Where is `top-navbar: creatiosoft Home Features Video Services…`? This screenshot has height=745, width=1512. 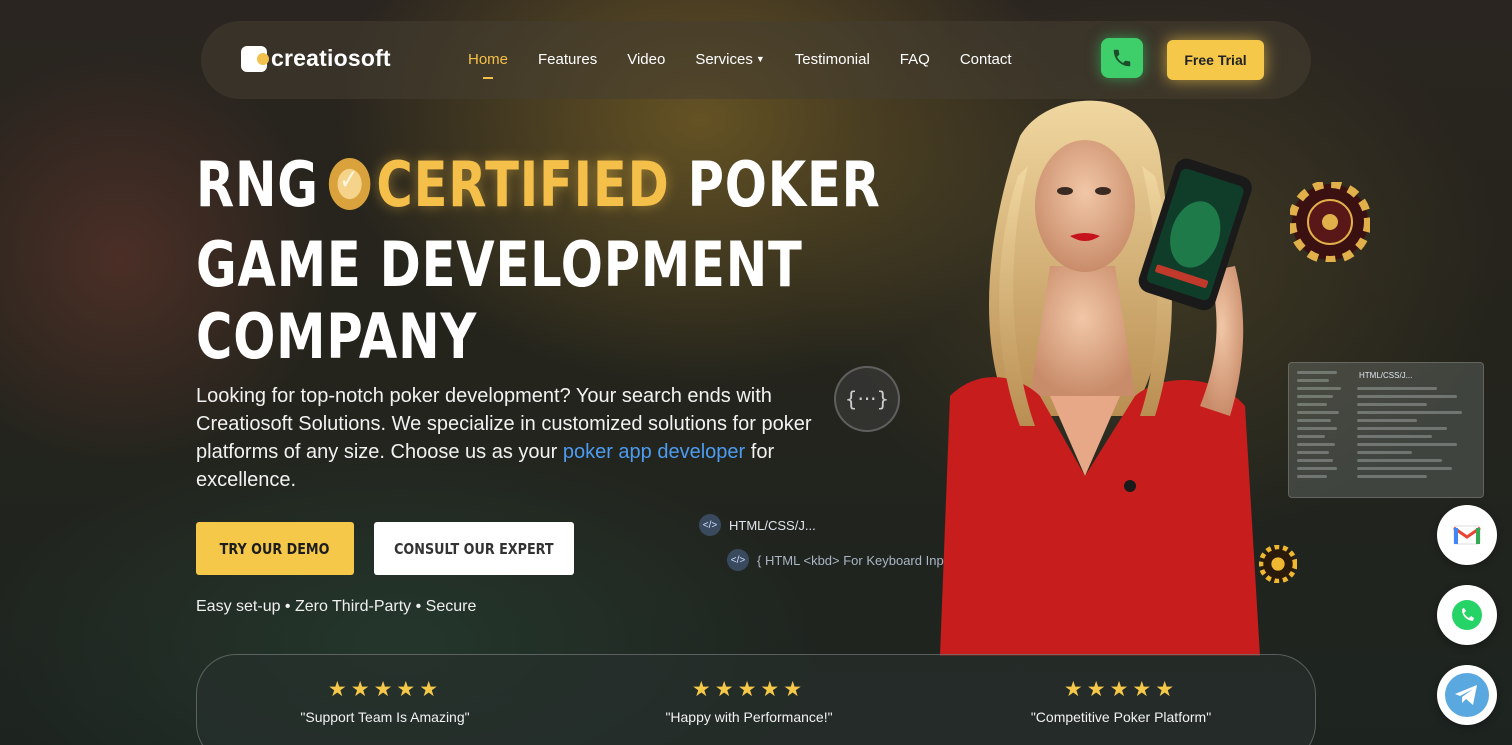 top-navbar: creatiosoft Home Features Video Services… is located at coordinates (756, 60).